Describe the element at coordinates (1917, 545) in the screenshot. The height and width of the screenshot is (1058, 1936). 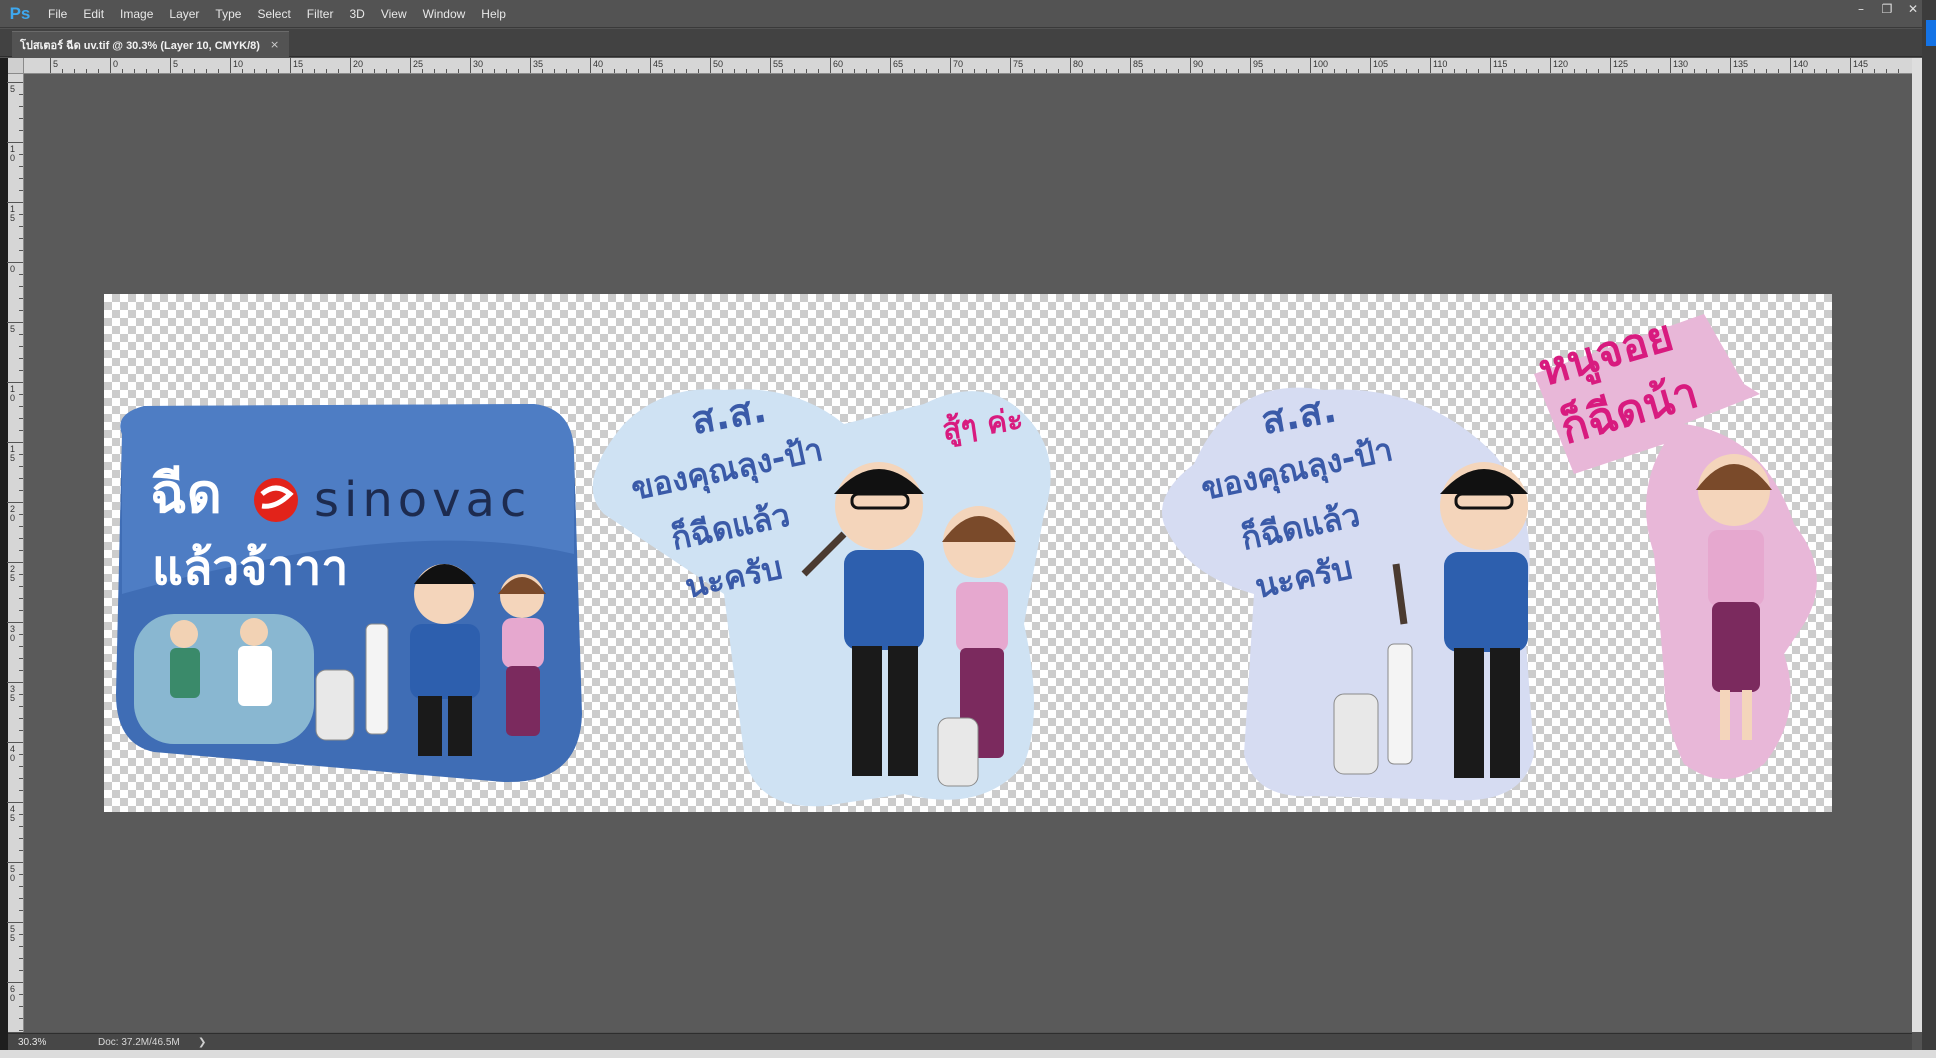
I see `vertical-scrollbar` at that location.